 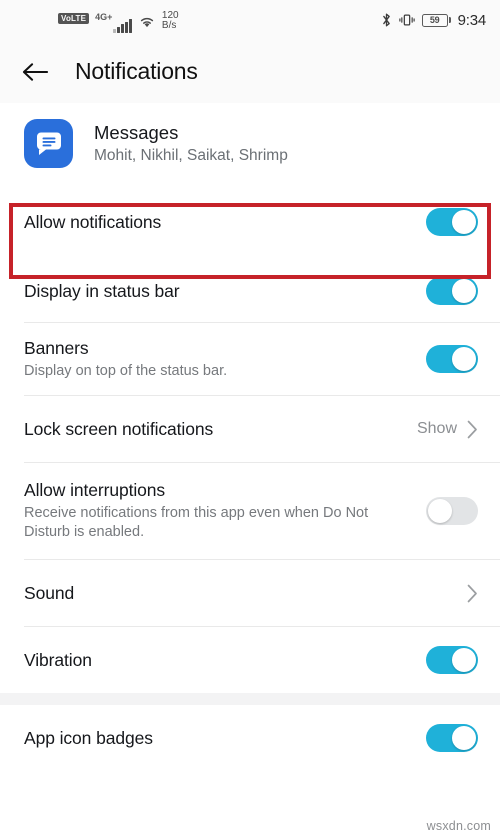 I want to click on row-text: Vibration, so click(x=58, y=660).